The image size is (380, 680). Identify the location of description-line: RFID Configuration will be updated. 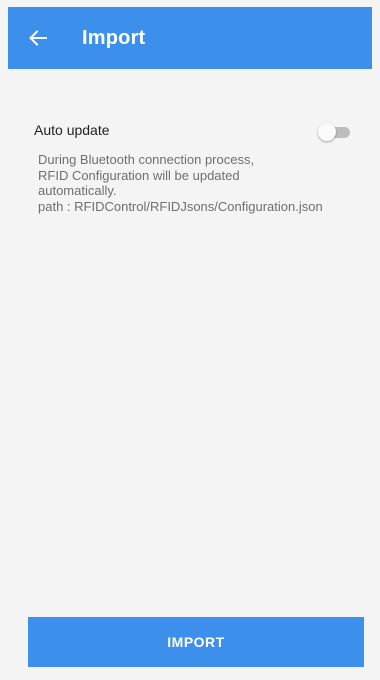
(139, 175).